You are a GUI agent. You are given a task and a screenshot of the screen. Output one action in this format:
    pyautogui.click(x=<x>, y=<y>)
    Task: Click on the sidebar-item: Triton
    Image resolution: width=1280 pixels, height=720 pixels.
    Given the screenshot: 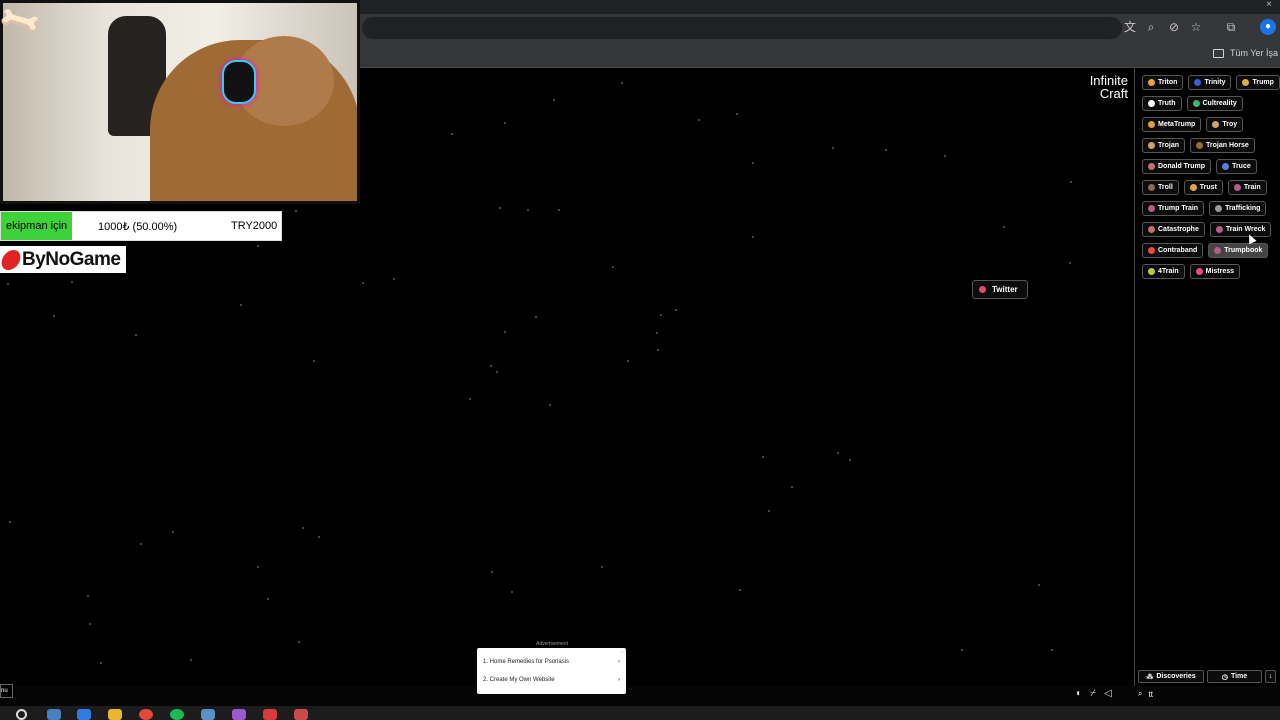 What is the action you would take?
    pyautogui.click(x=1163, y=82)
    